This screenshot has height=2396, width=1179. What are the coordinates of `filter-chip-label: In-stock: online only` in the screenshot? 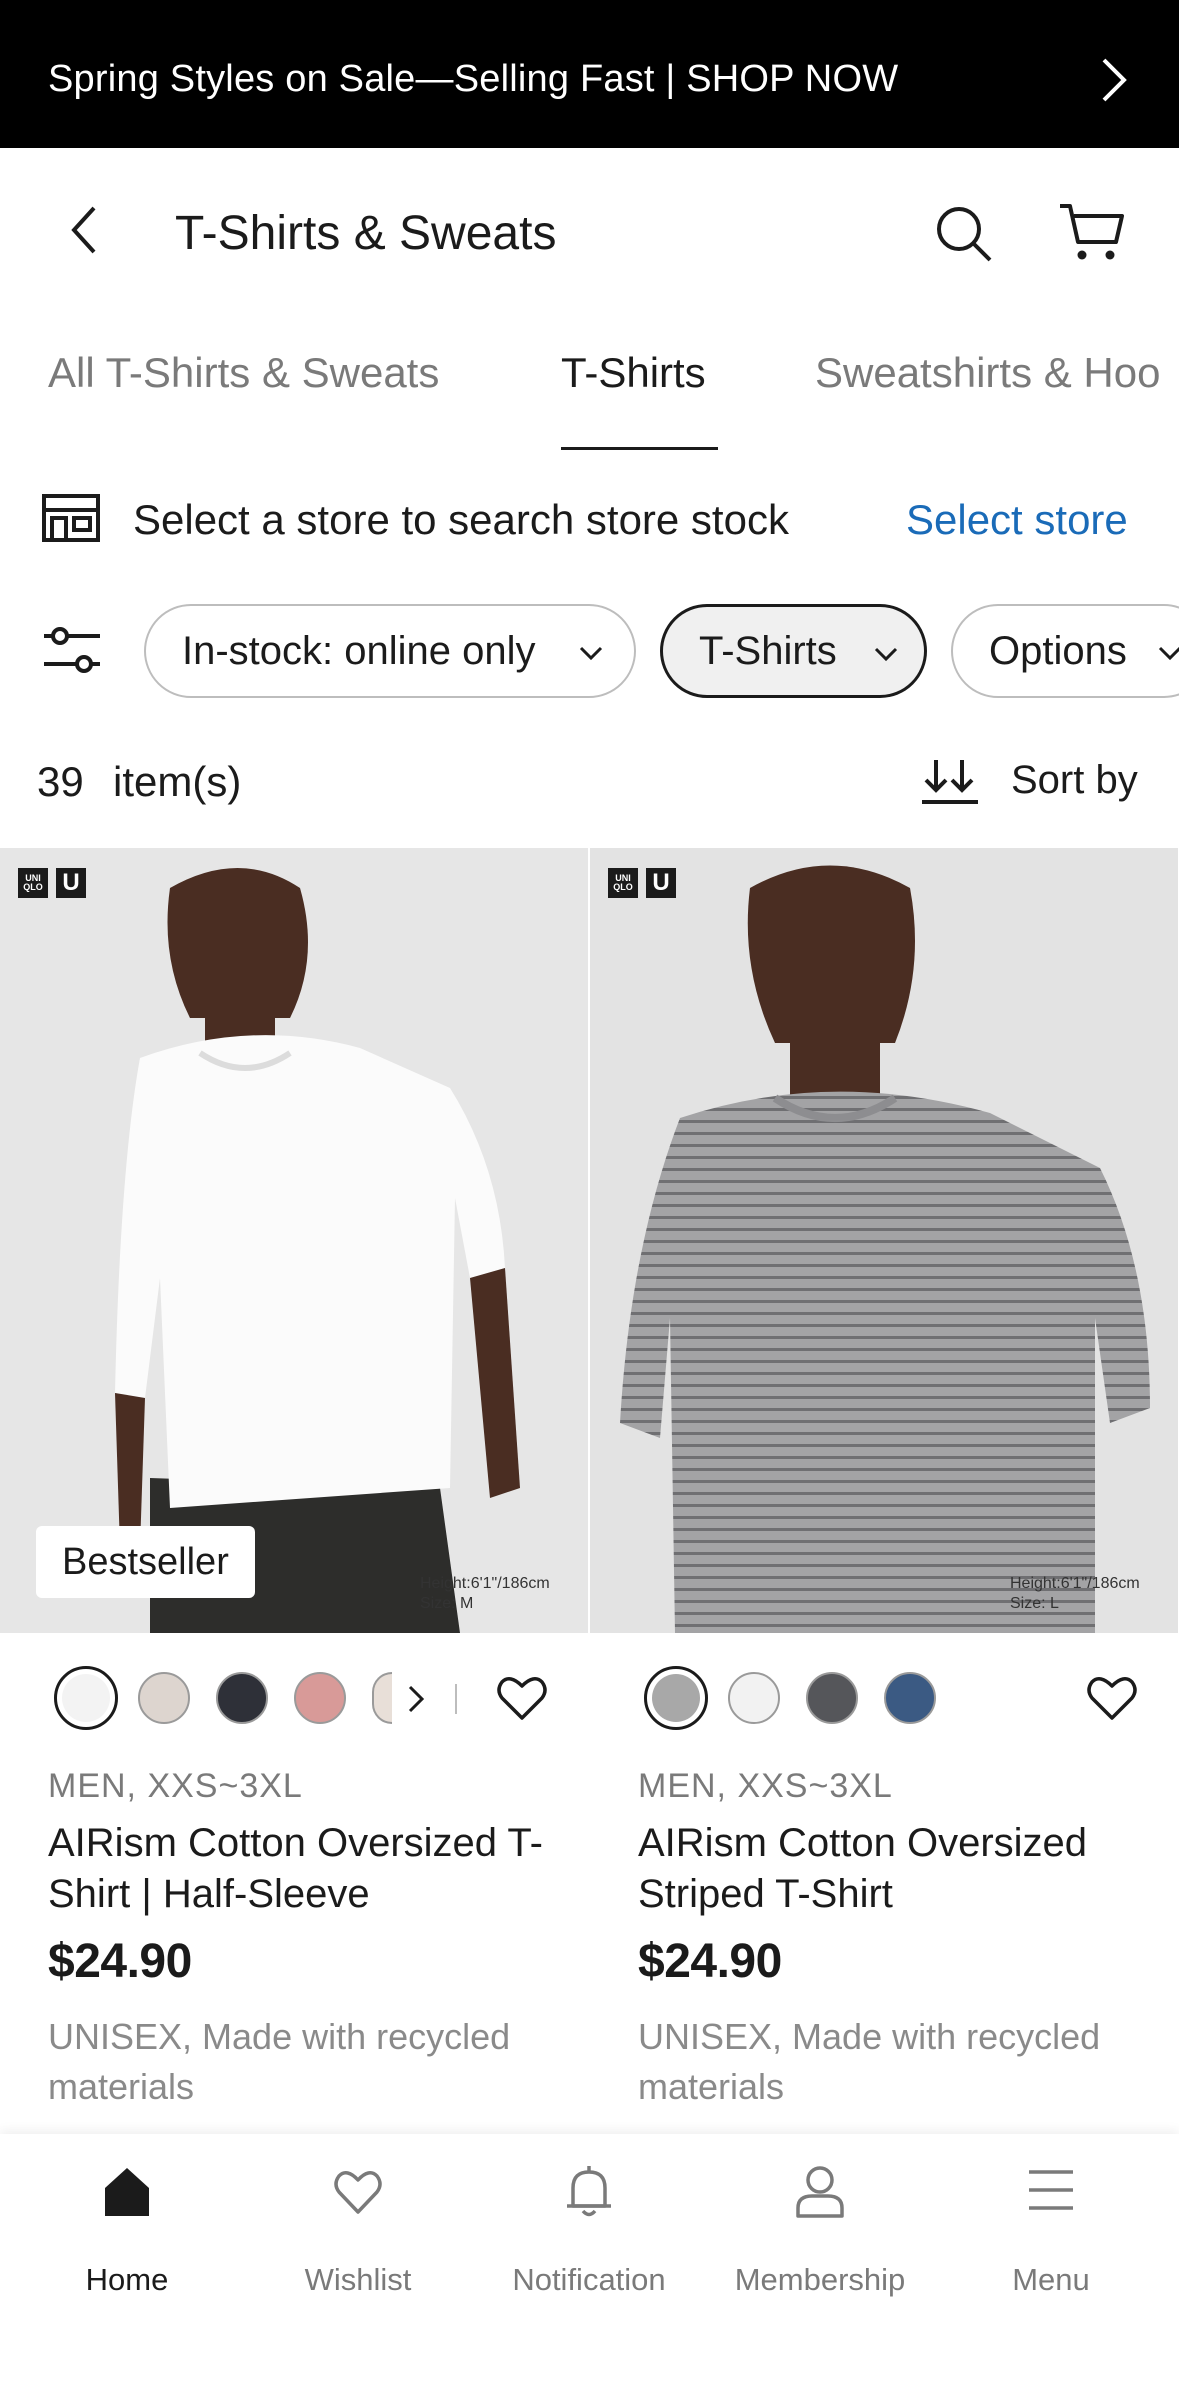 It's located at (359, 650).